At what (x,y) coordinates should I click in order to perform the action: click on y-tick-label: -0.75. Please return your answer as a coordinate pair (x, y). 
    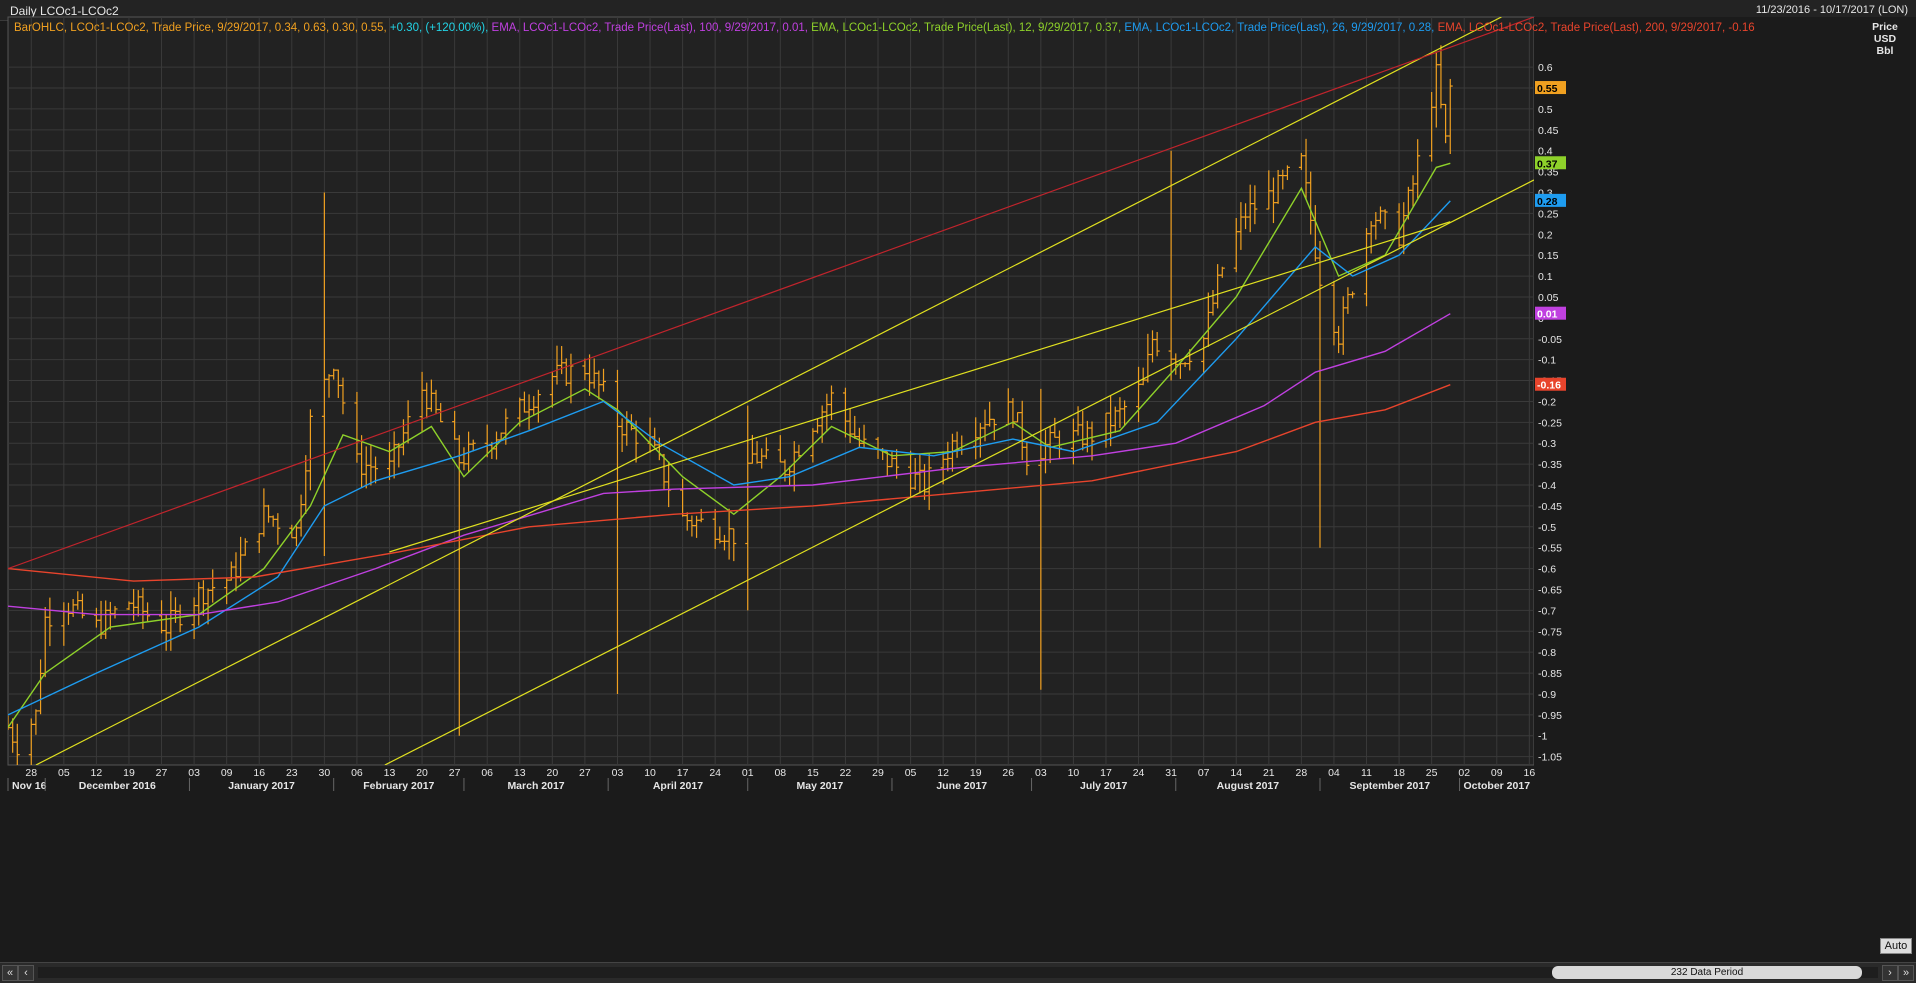
    Looking at the image, I should click on (1550, 632).